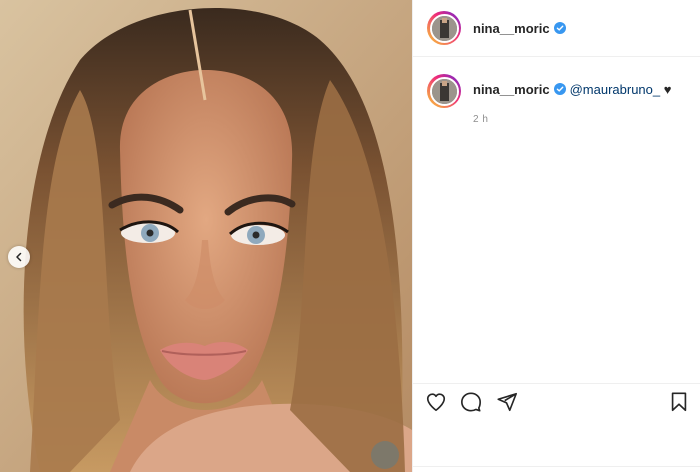  What do you see at coordinates (556, 400) in the screenshot?
I see `action-bar` at bounding box center [556, 400].